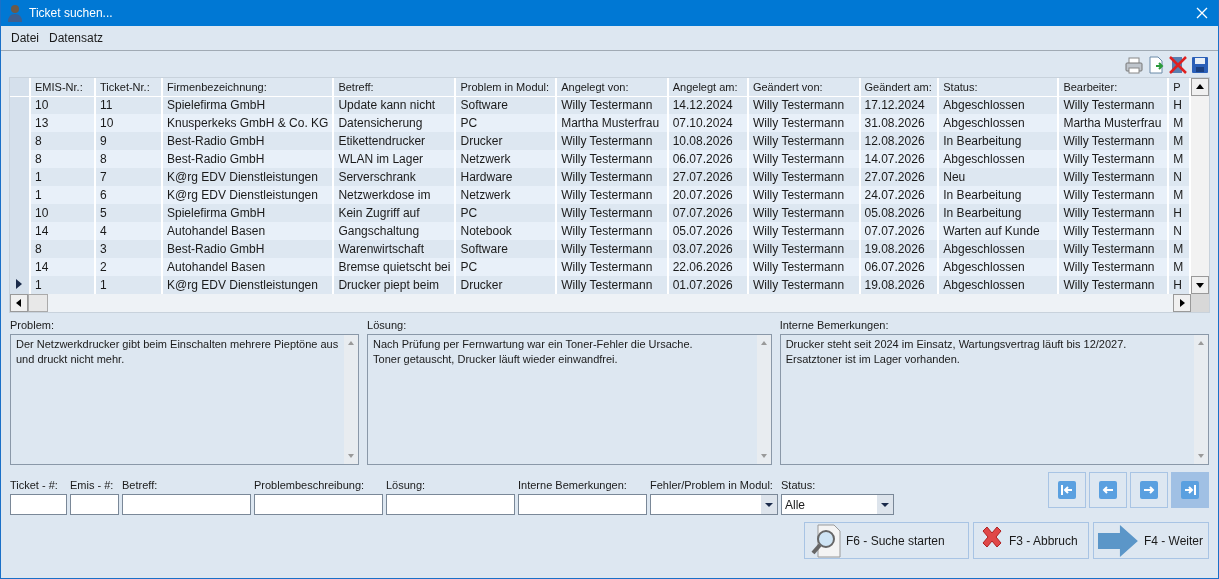 This screenshot has height=579, width=1219. I want to click on horizontal-scrollbar, so click(600, 303).